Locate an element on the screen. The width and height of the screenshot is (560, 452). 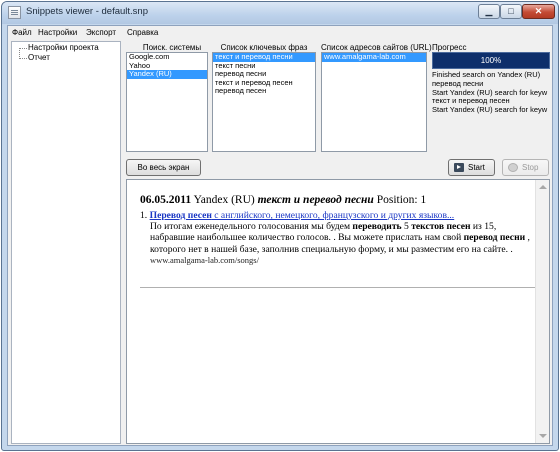
close-button: ✕ is located at coordinates (538, 11).